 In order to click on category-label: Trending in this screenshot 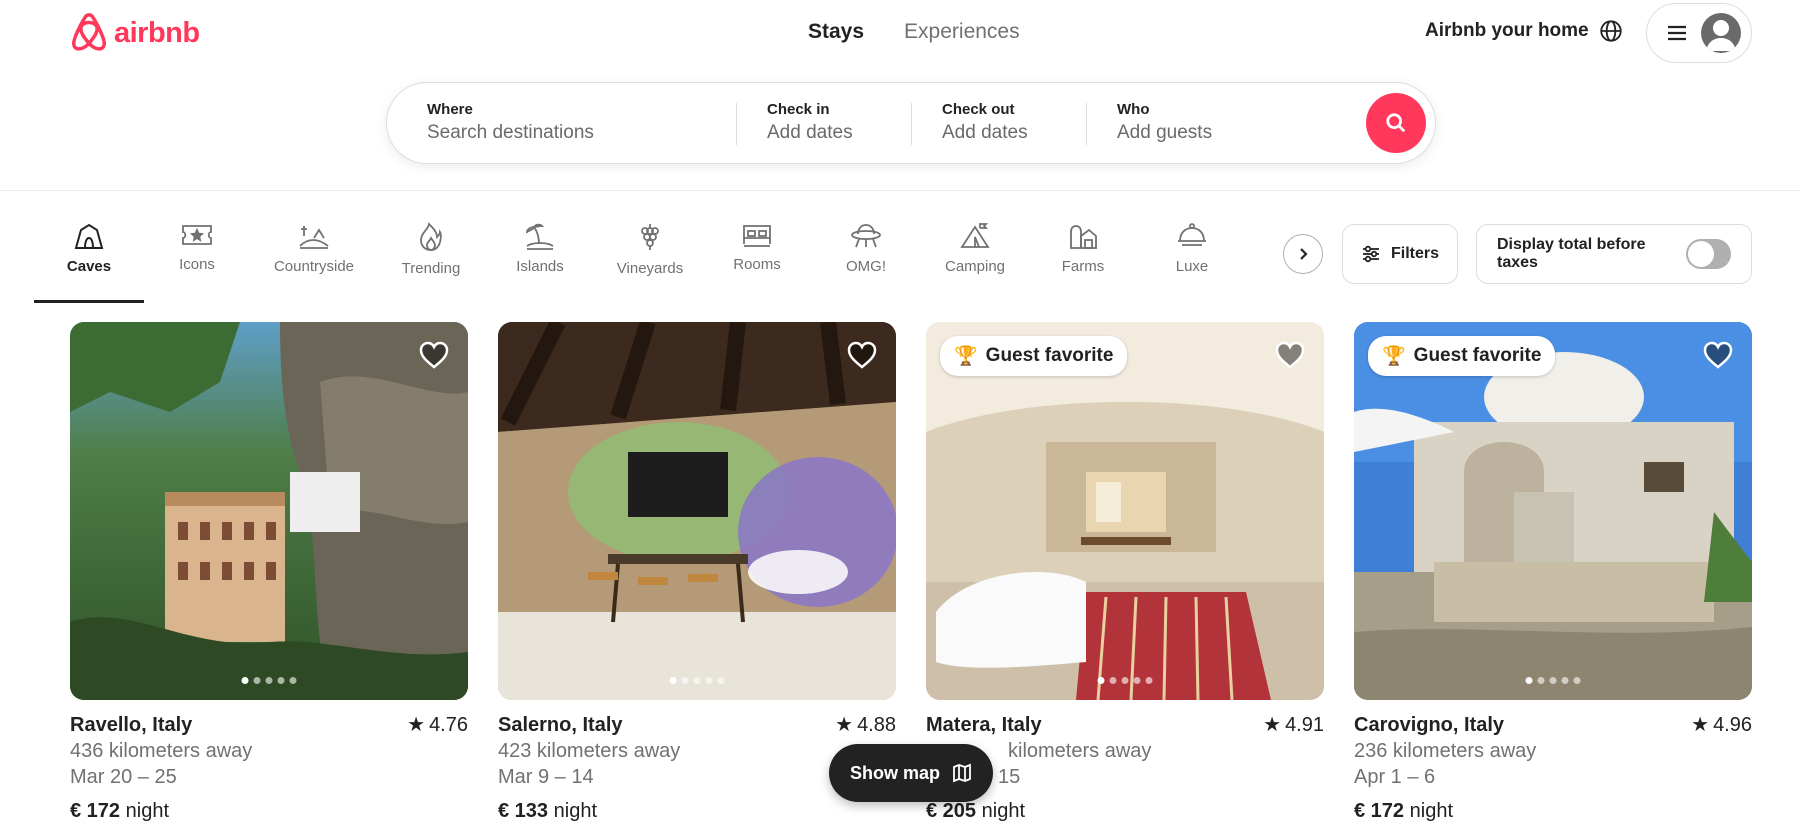, I will do `click(431, 268)`.